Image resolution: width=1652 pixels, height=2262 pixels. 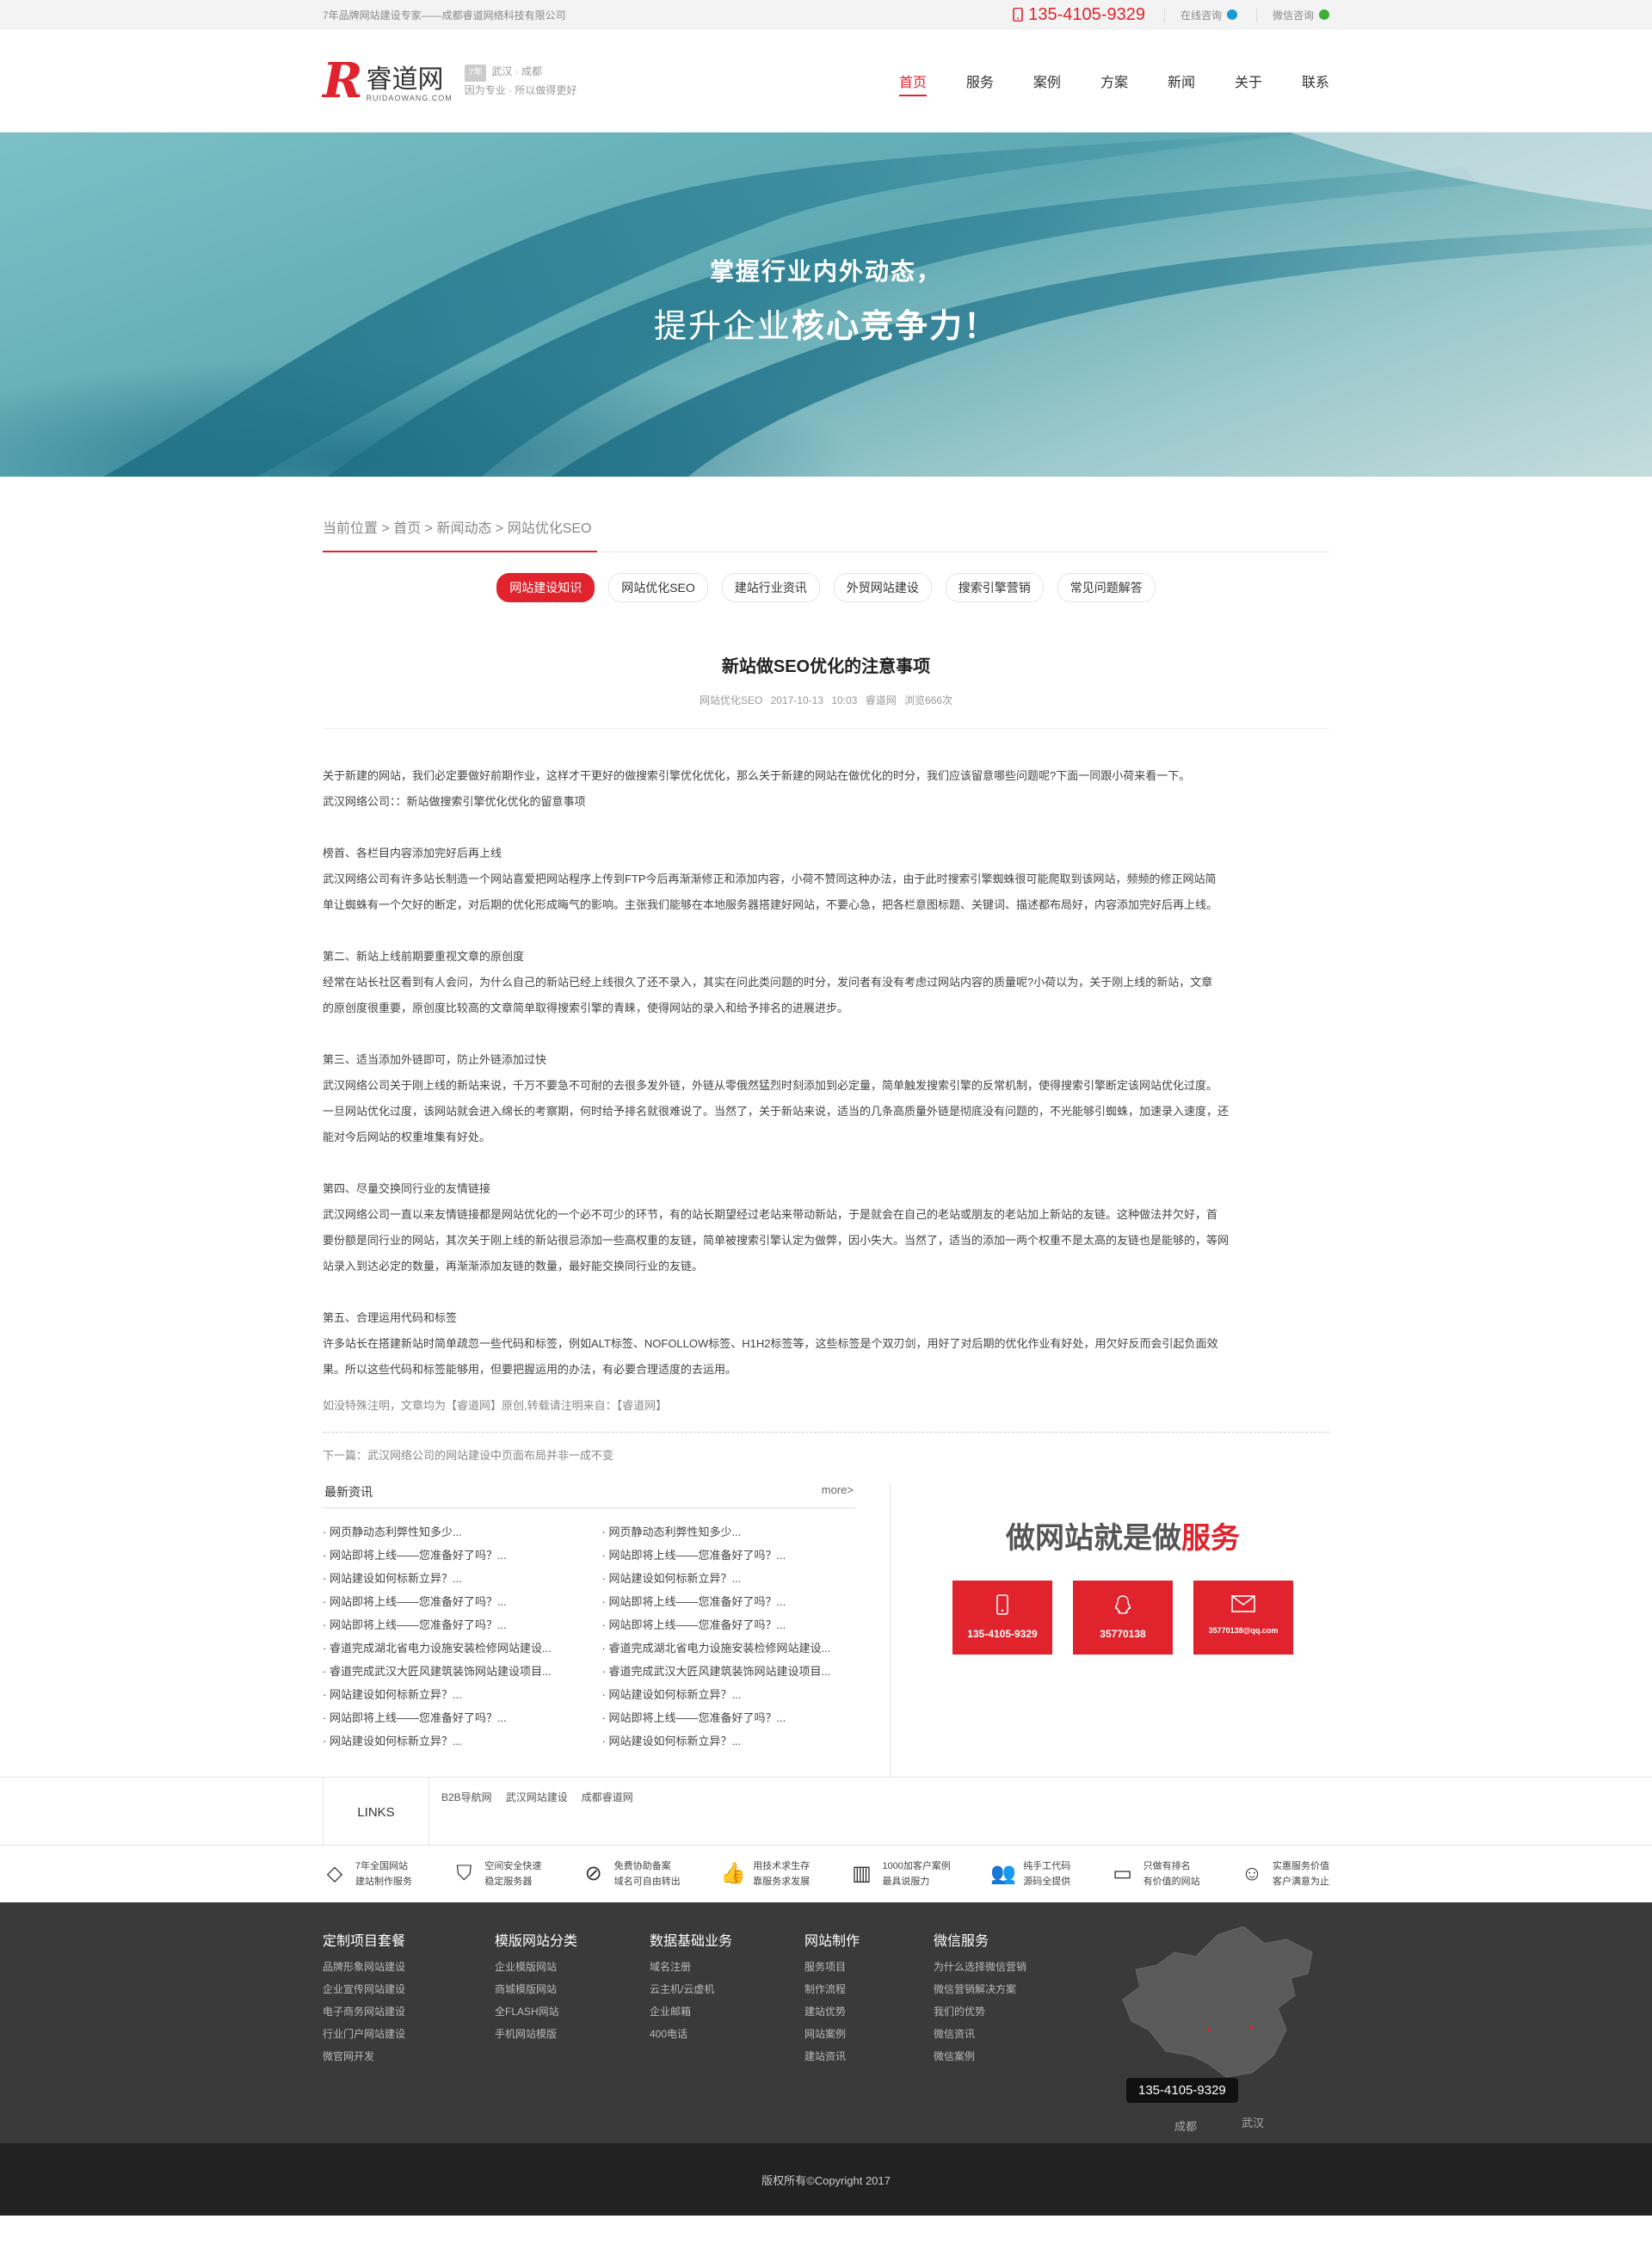 What do you see at coordinates (513, 1267) in the screenshot?
I see `article-paragraph: 站录入到达必定的数量，再渐渐添加友链的数量，最好能交换同行业的友链。` at bounding box center [513, 1267].